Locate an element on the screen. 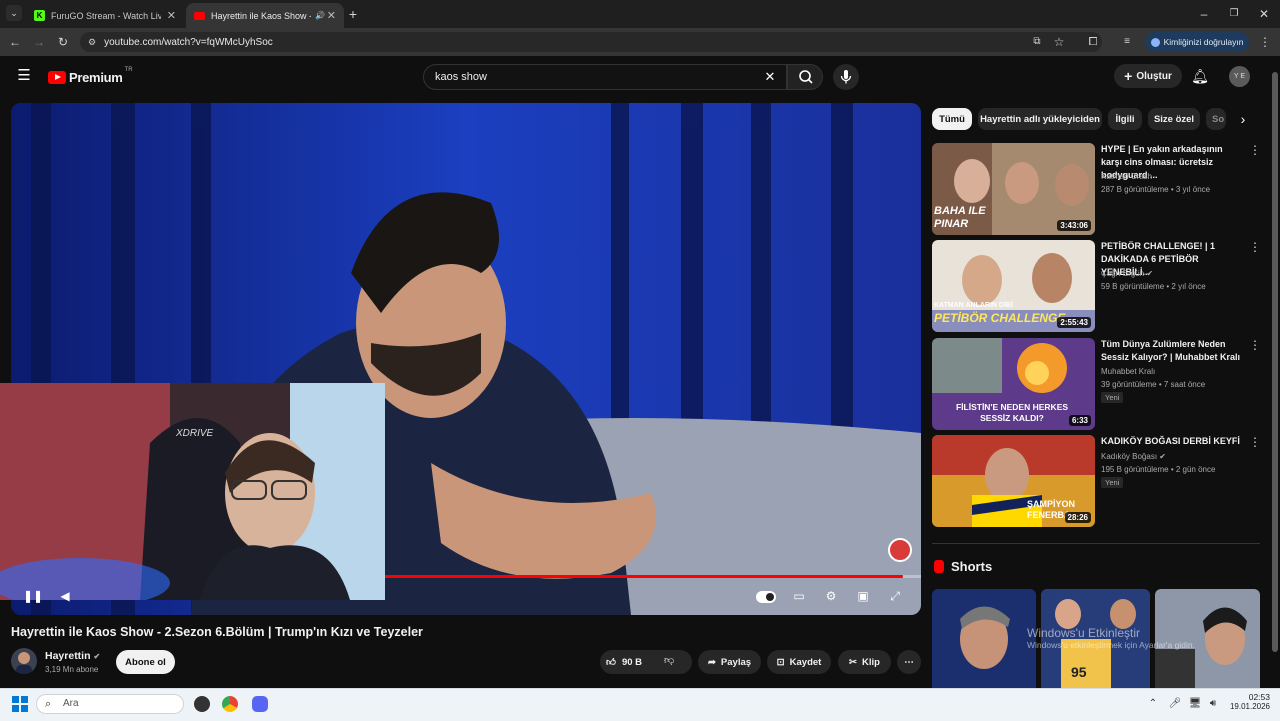 This screenshot has width=1280, height=721. save-button: ⊡ Kaydet is located at coordinates (799, 662).